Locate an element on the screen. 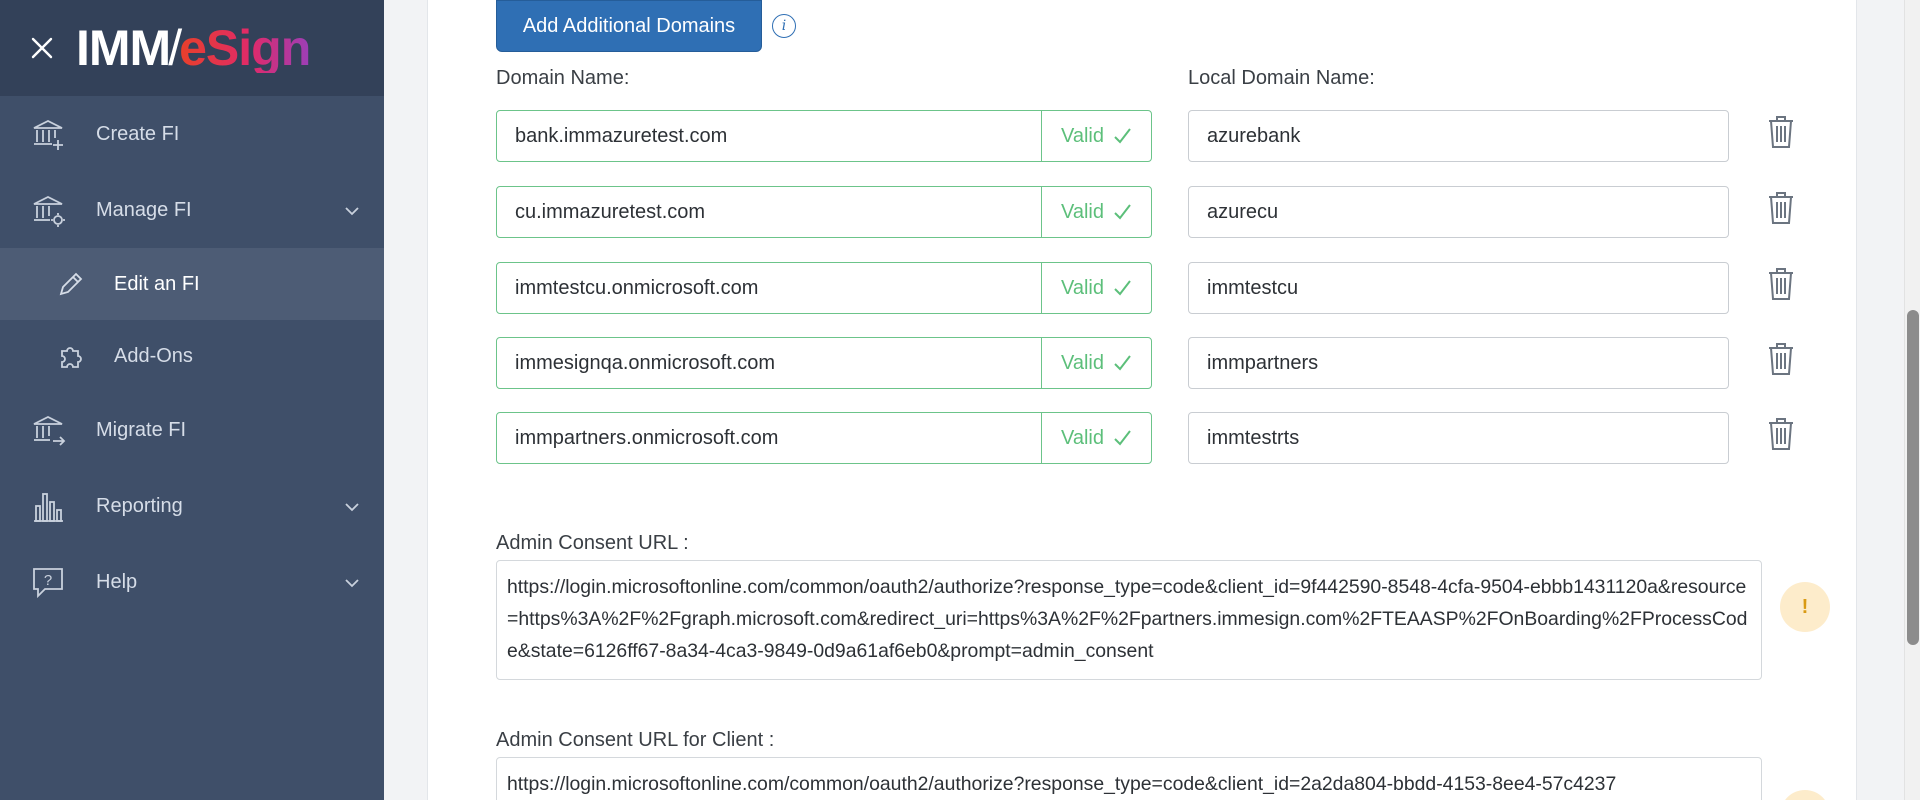 This screenshot has width=1920, height=800. bank-arrow-icon is located at coordinates (48, 430).